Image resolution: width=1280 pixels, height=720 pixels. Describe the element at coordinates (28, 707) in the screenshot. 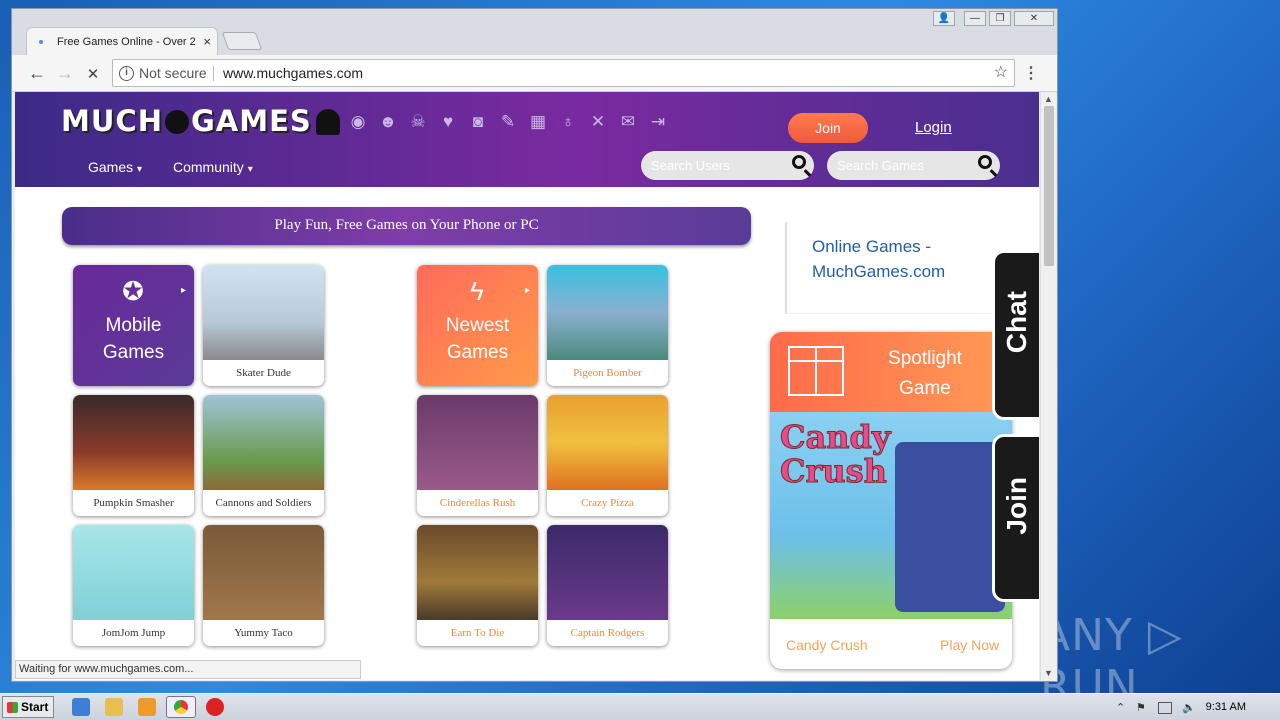

I see `start-button: Start` at that location.